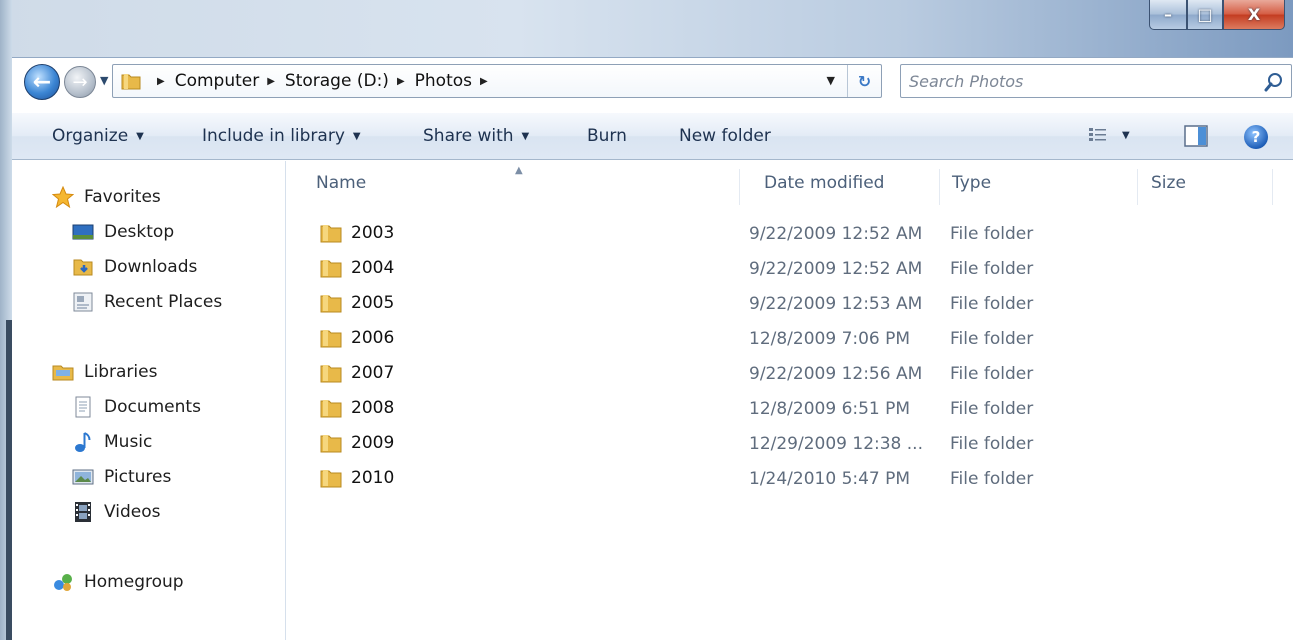 This screenshot has width=1293, height=640. I want to click on file-date-modified: 12/8/2009 7:06 PM, so click(830, 339).